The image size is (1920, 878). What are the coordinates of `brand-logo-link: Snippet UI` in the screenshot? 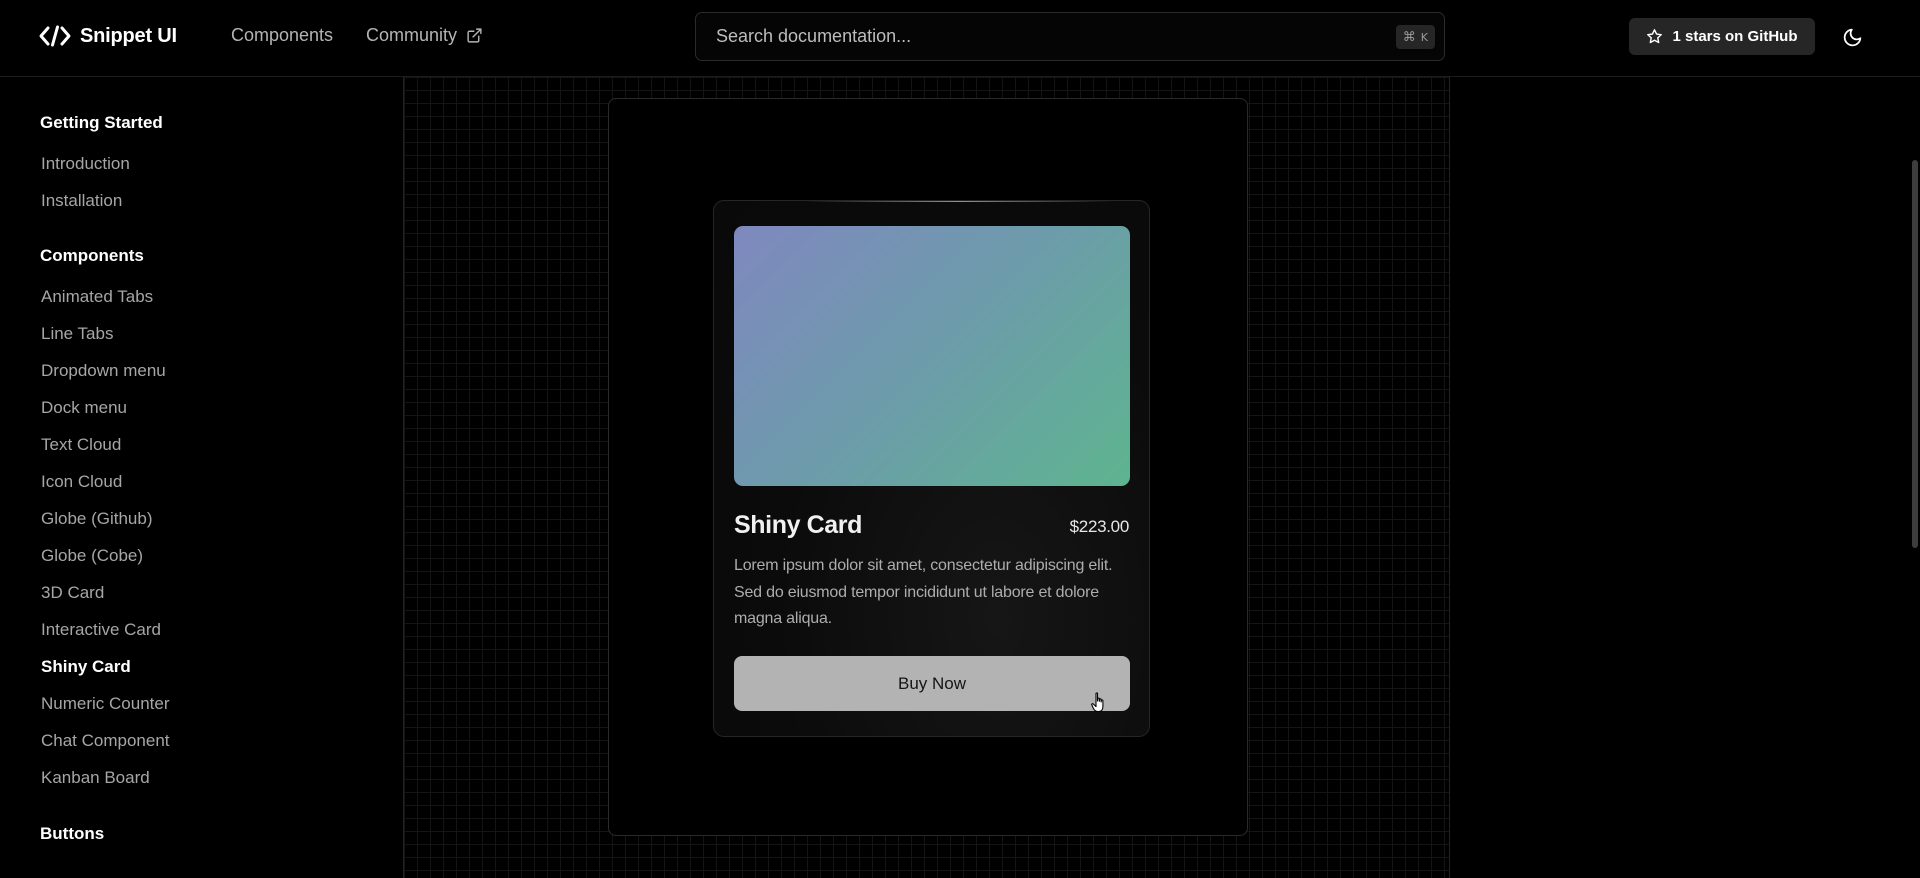 It's located at (108, 36).